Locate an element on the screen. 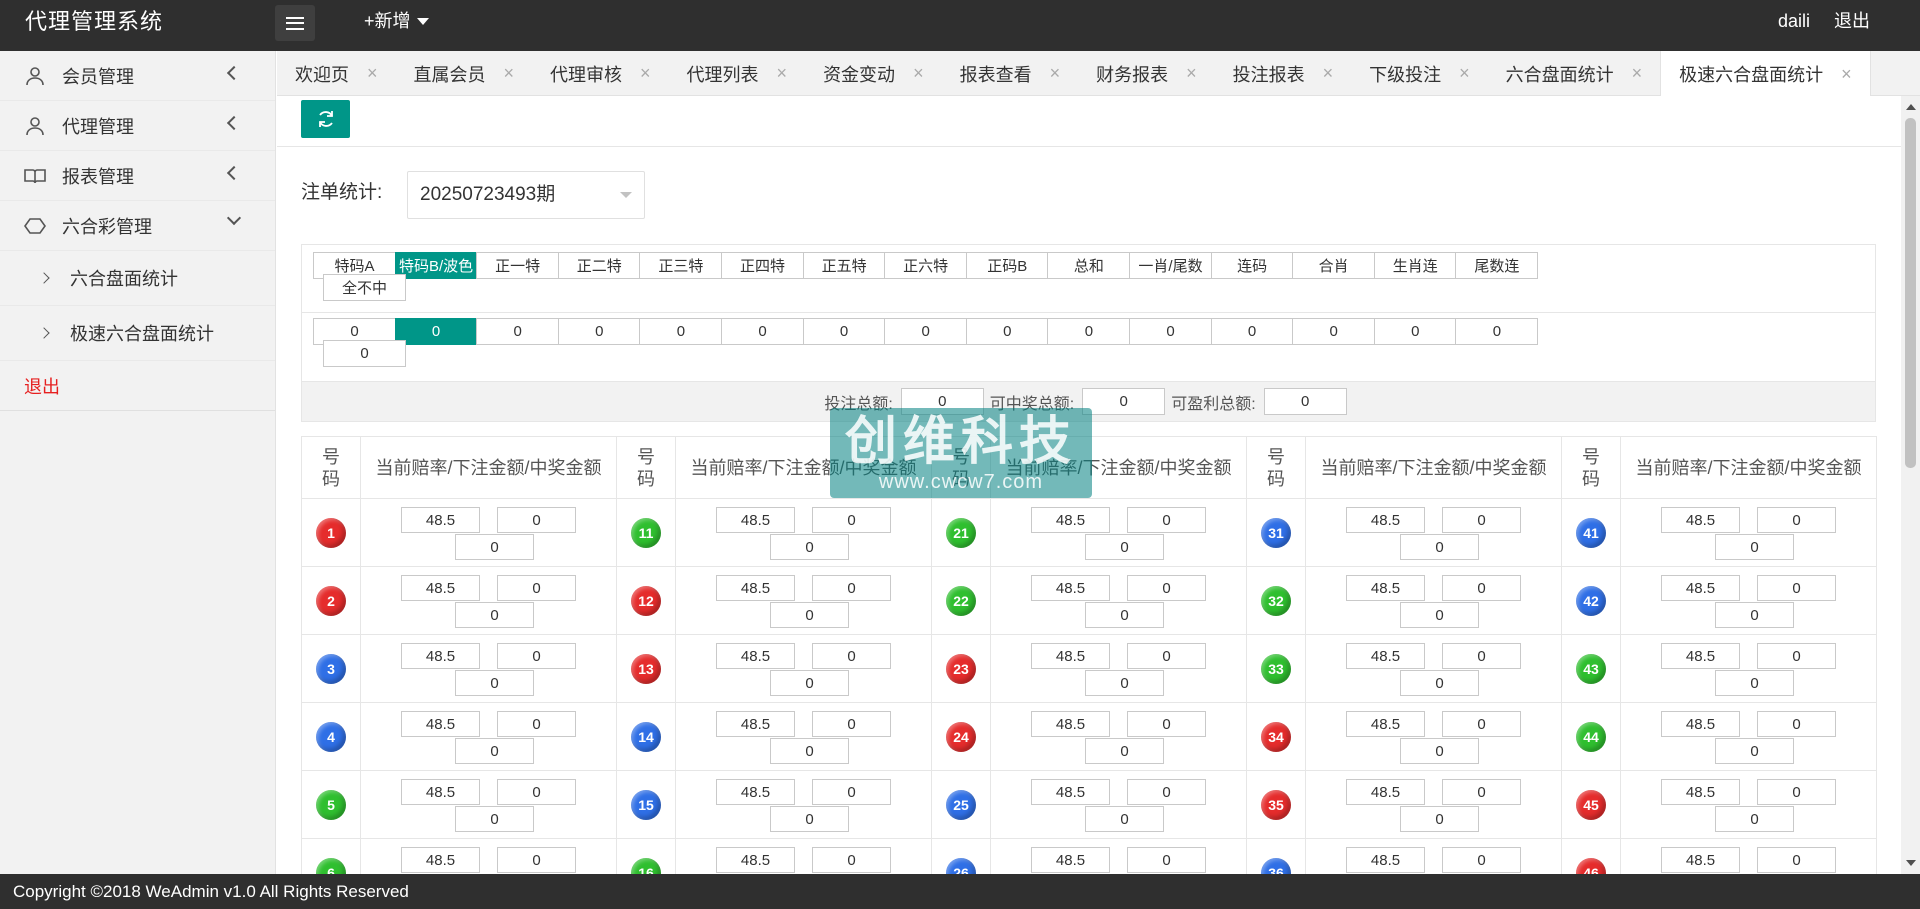  add-new-dropdown: +新增 is located at coordinates (396, 21).